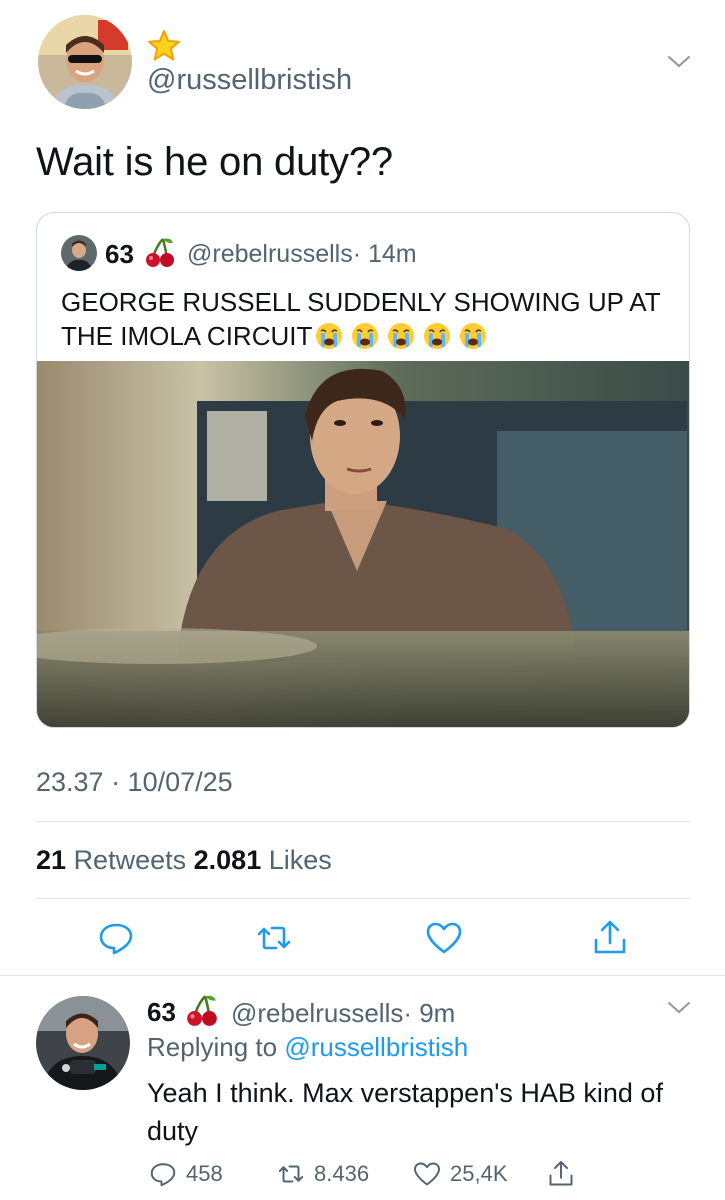 The width and height of the screenshot is (725, 1200). I want to click on reply-like-button: 25,4K, so click(460, 1174).